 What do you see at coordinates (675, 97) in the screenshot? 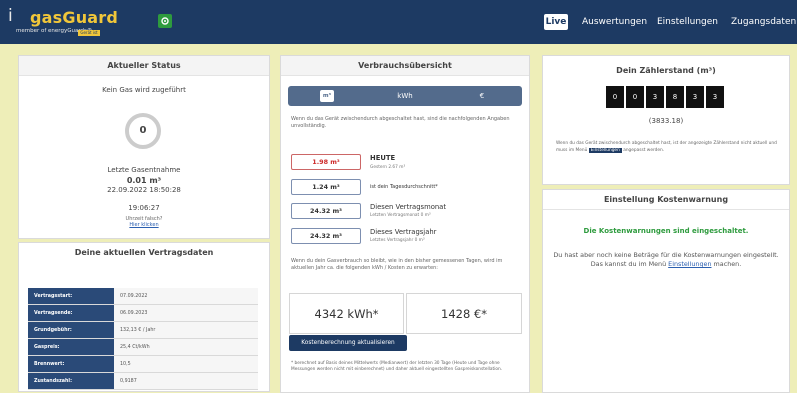
I see `meter-digit: 8` at bounding box center [675, 97].